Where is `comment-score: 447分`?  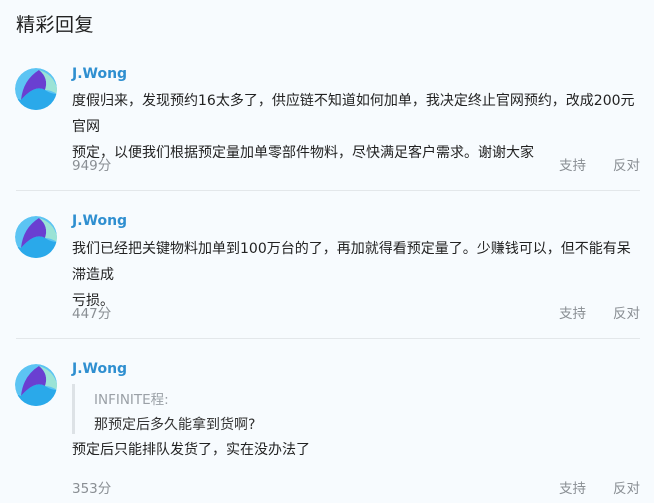
comment-score: 447分 is located at coordinates (92, 314).